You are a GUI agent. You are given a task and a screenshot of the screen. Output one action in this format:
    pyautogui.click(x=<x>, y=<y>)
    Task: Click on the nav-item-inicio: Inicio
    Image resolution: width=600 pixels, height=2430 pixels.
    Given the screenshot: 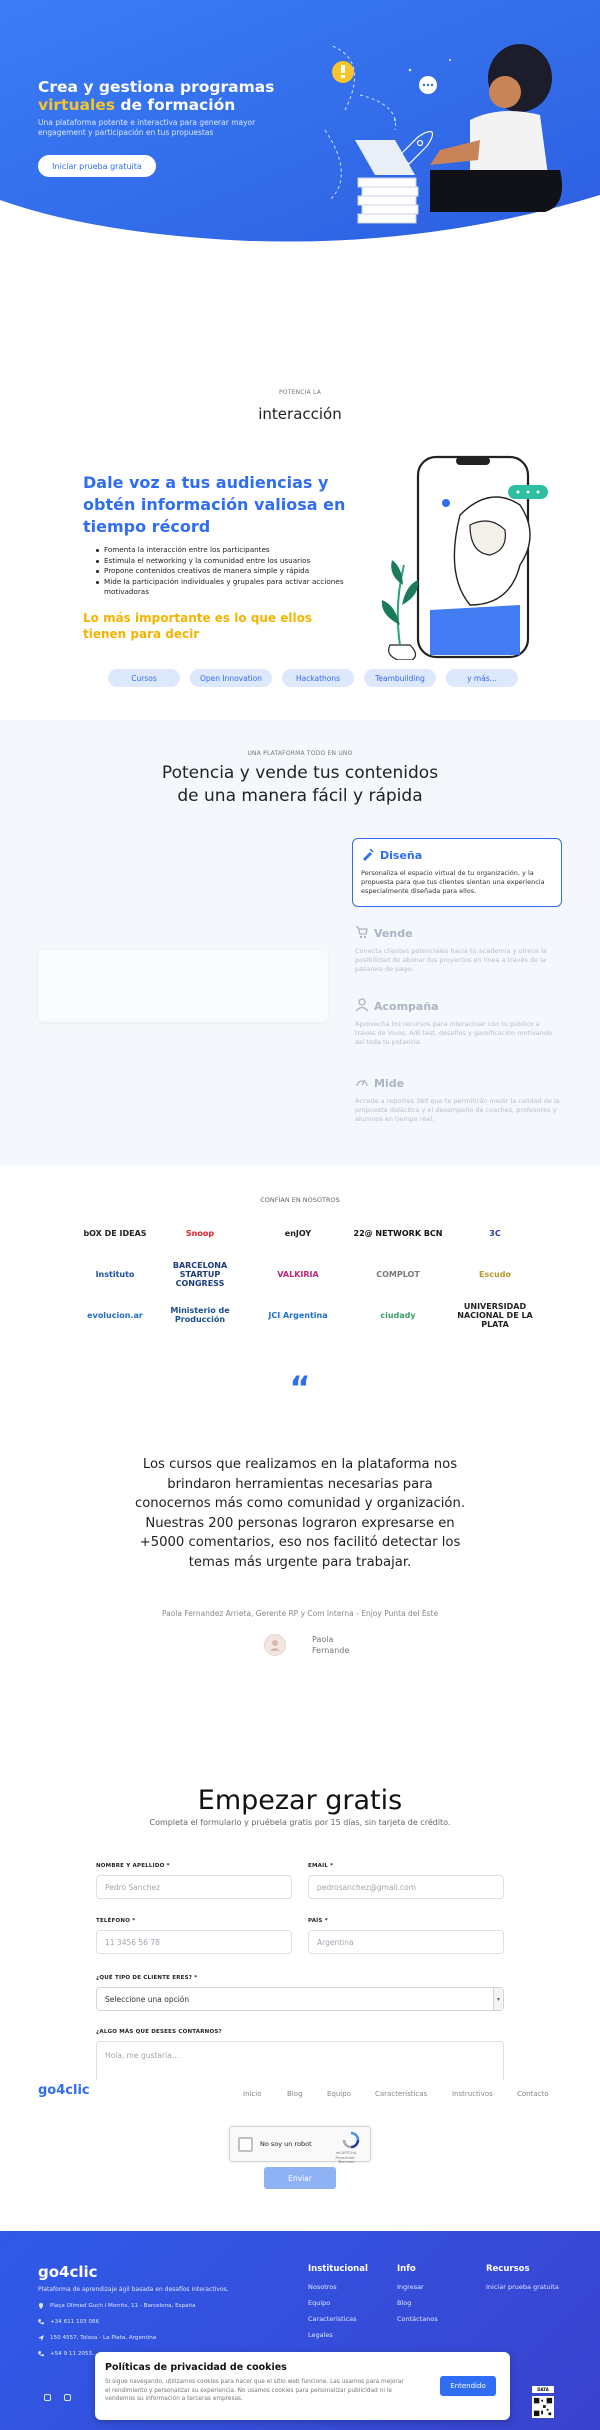 What is the action you would take?
    pyautogui.click(x=252, y=2094)
    